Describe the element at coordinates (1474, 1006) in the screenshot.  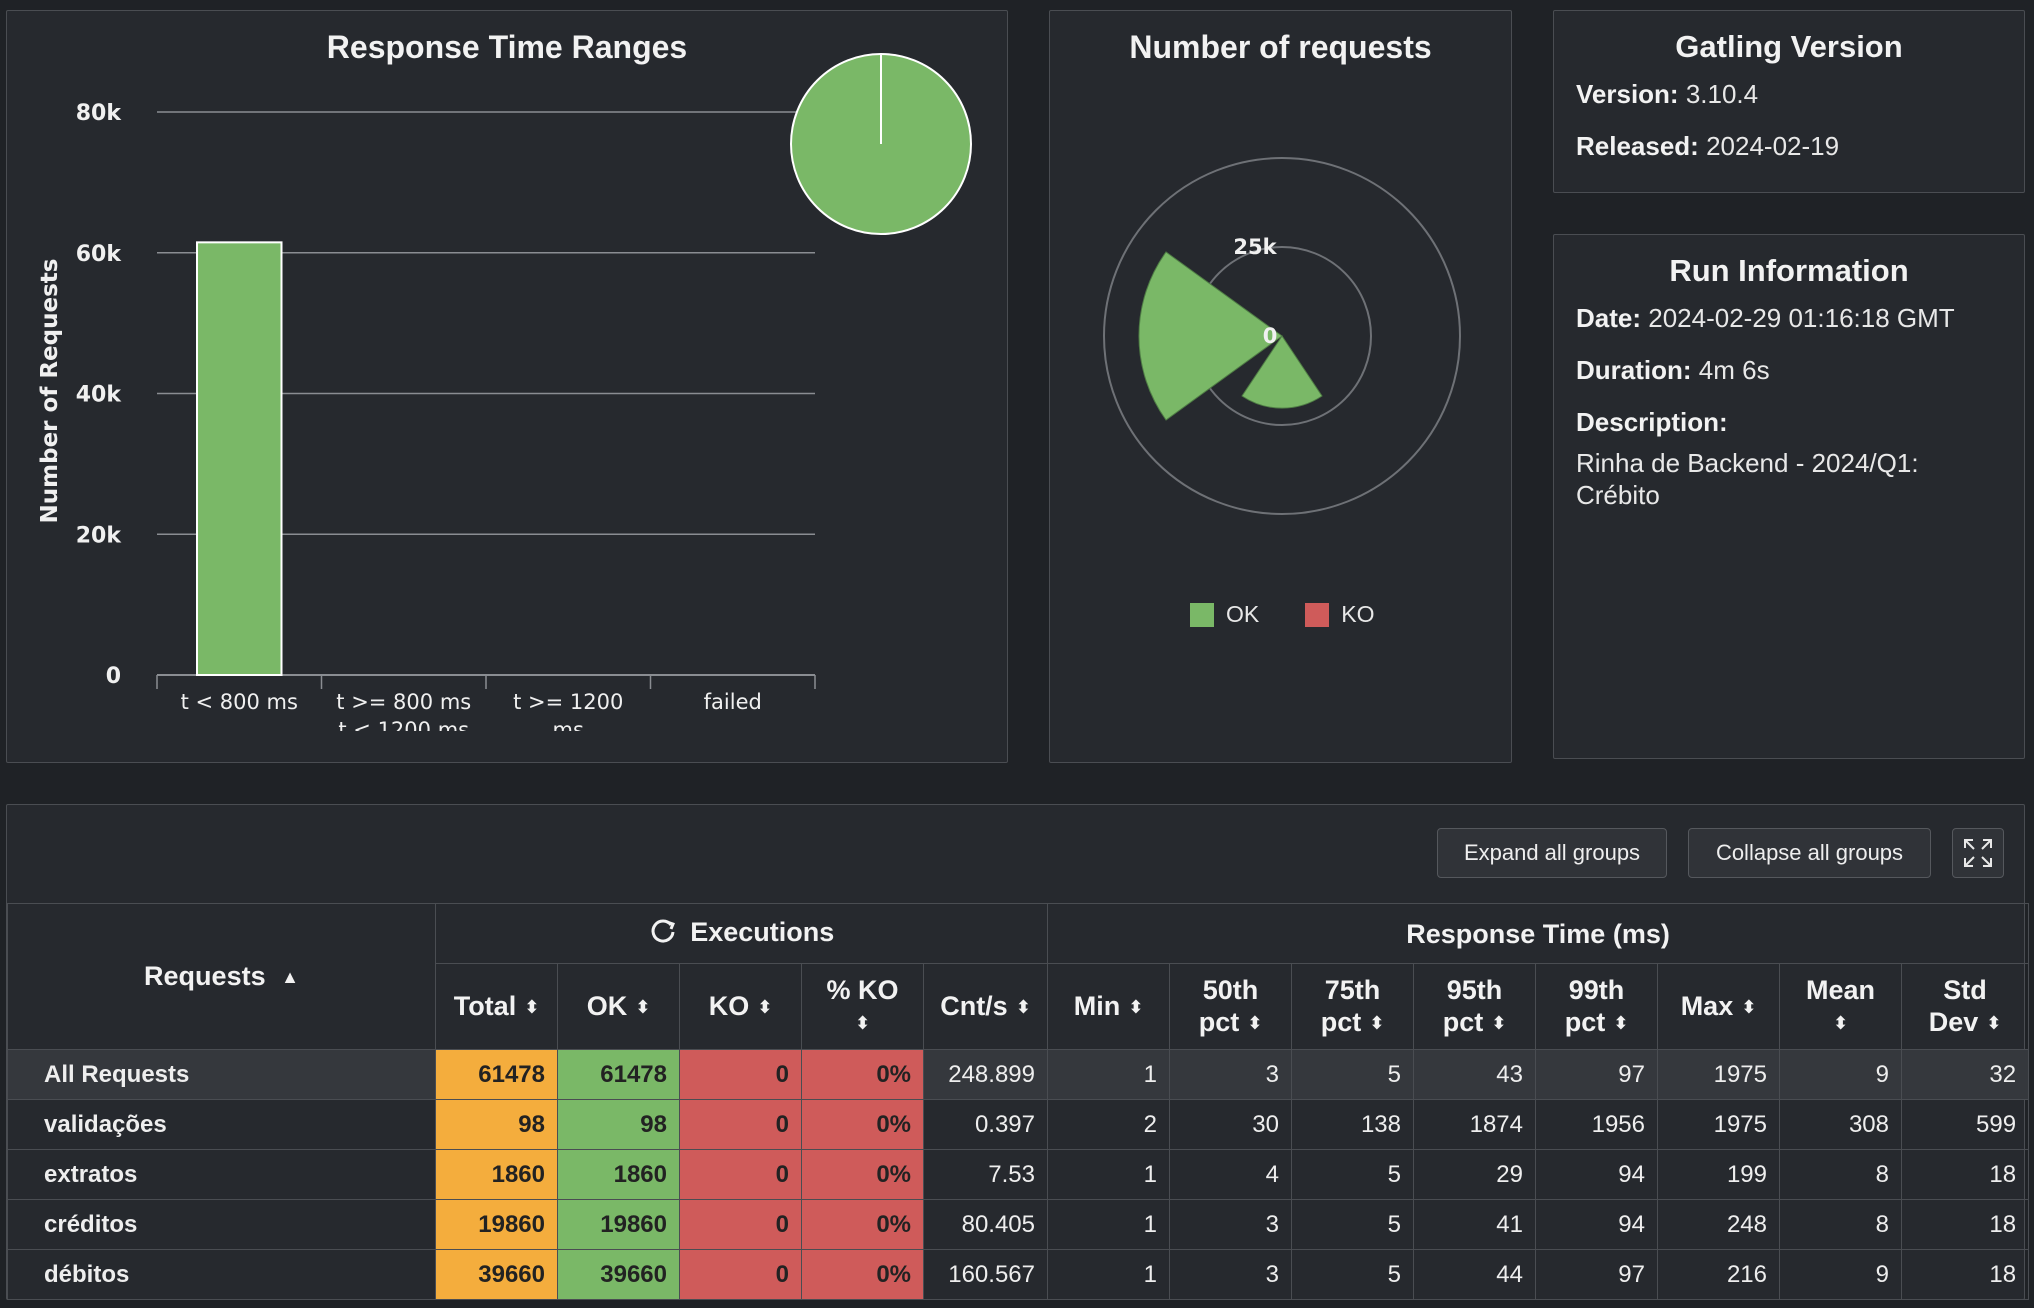
I see `column-p95: 95th pct ⬍` at that location.